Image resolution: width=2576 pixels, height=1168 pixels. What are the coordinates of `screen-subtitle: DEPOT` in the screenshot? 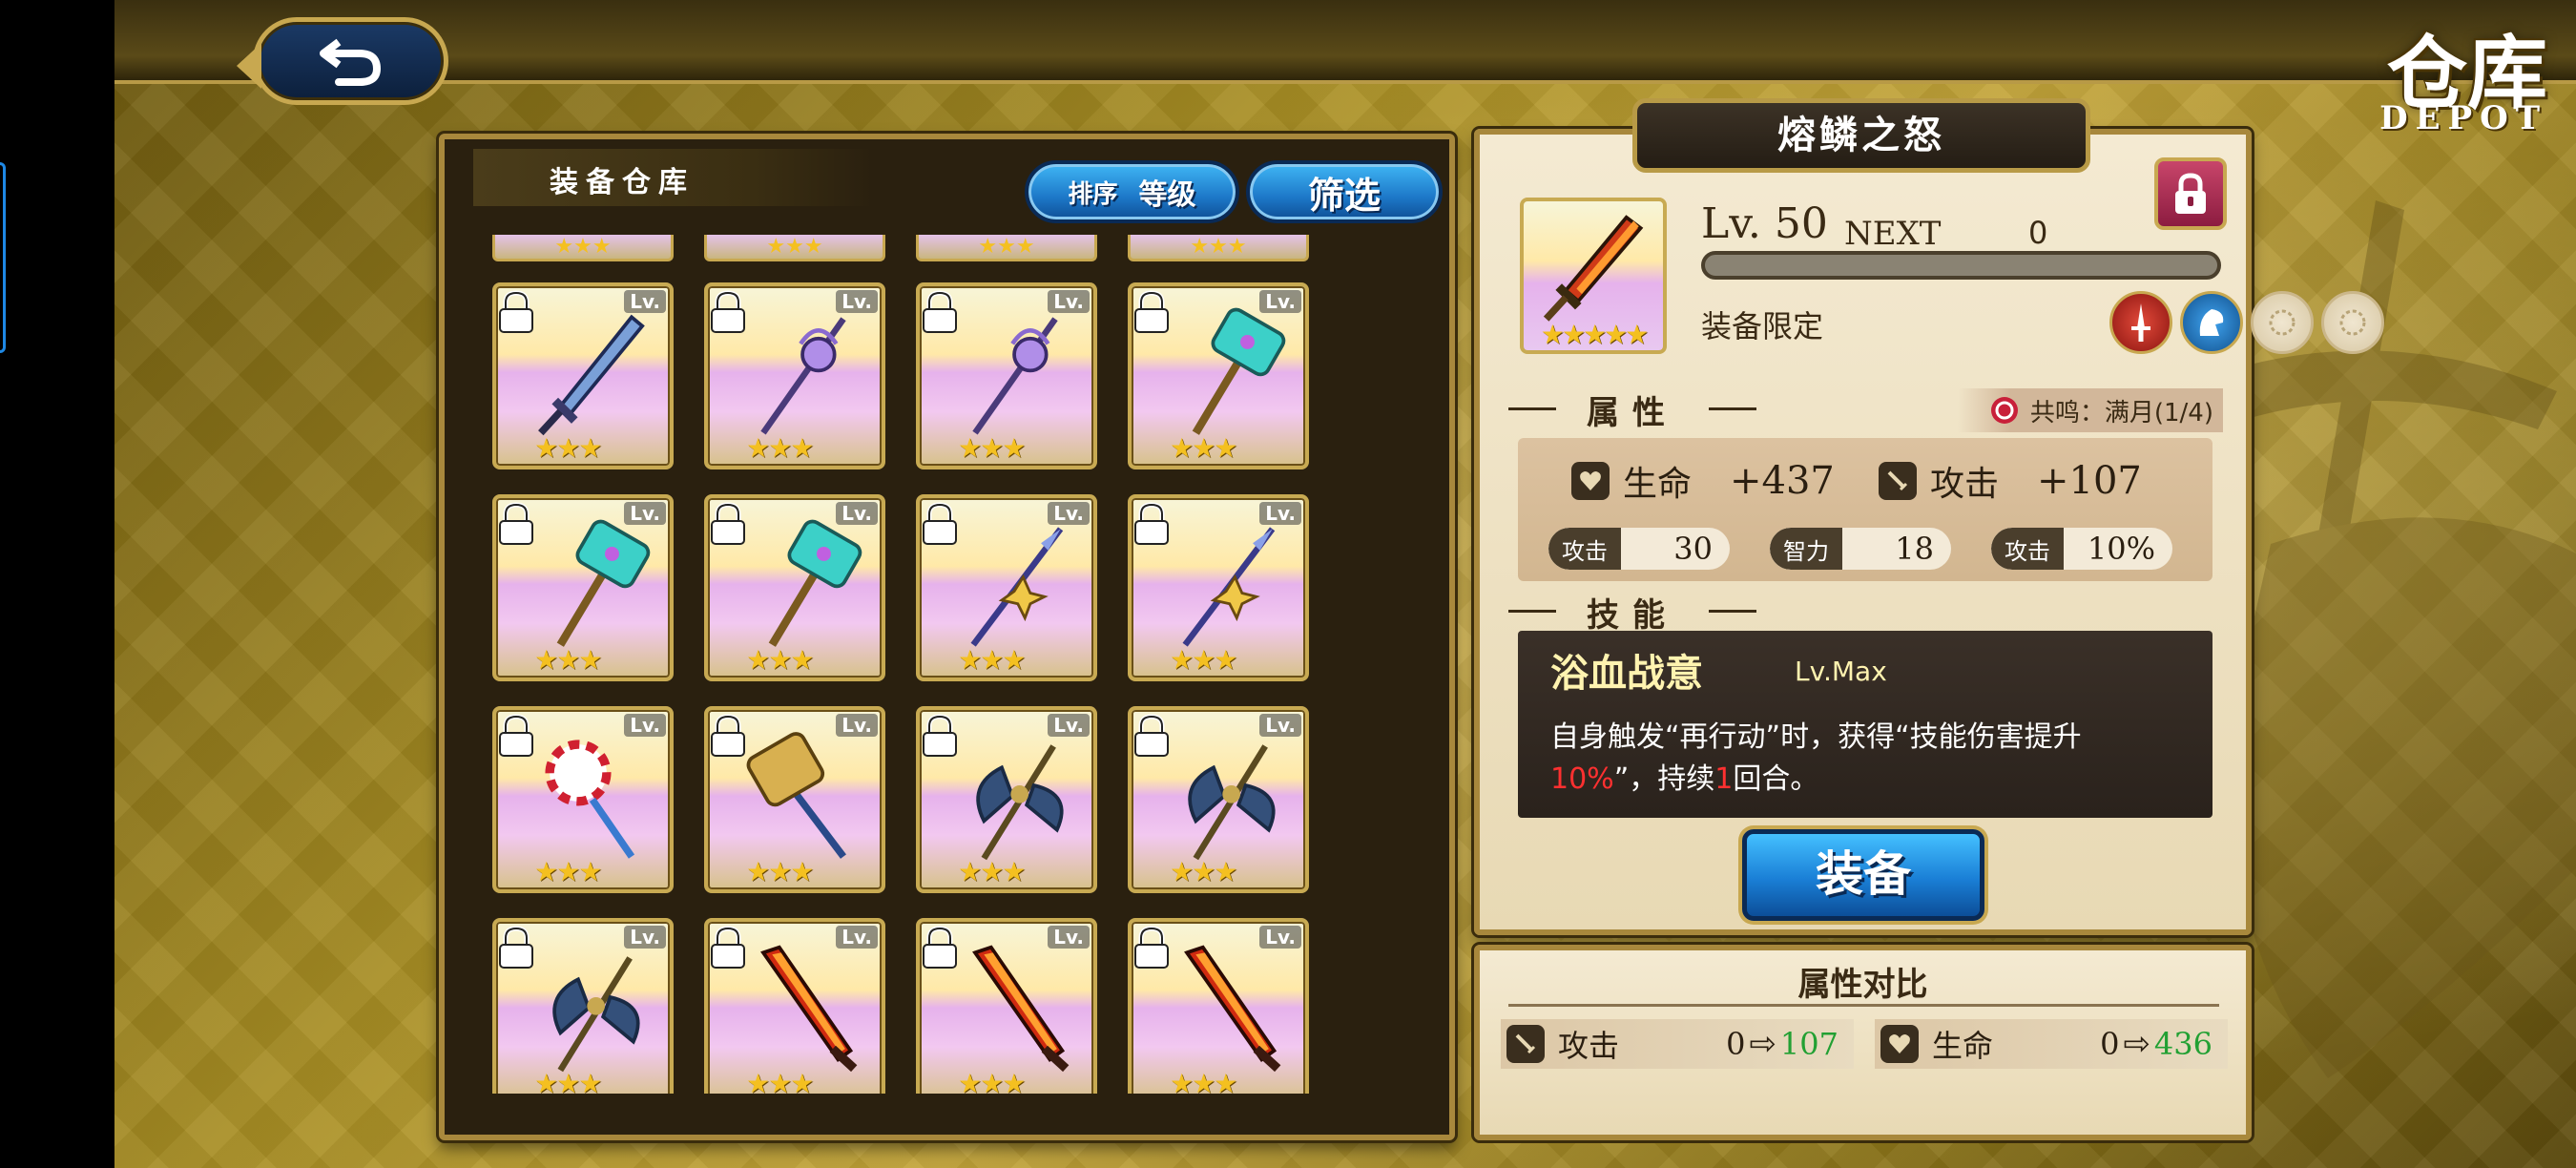 It's located at (2463, 118).